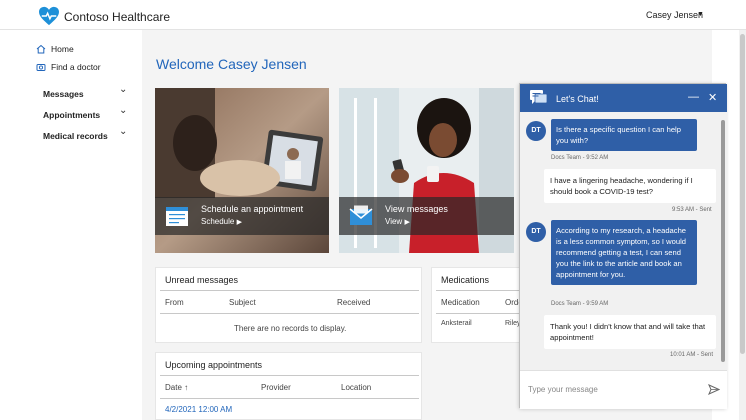  What do you see at coordinates (623, 98) in the screenshot?
I see `chat-header: Let's Chat! — ✕` at bounding box center [623, 98].